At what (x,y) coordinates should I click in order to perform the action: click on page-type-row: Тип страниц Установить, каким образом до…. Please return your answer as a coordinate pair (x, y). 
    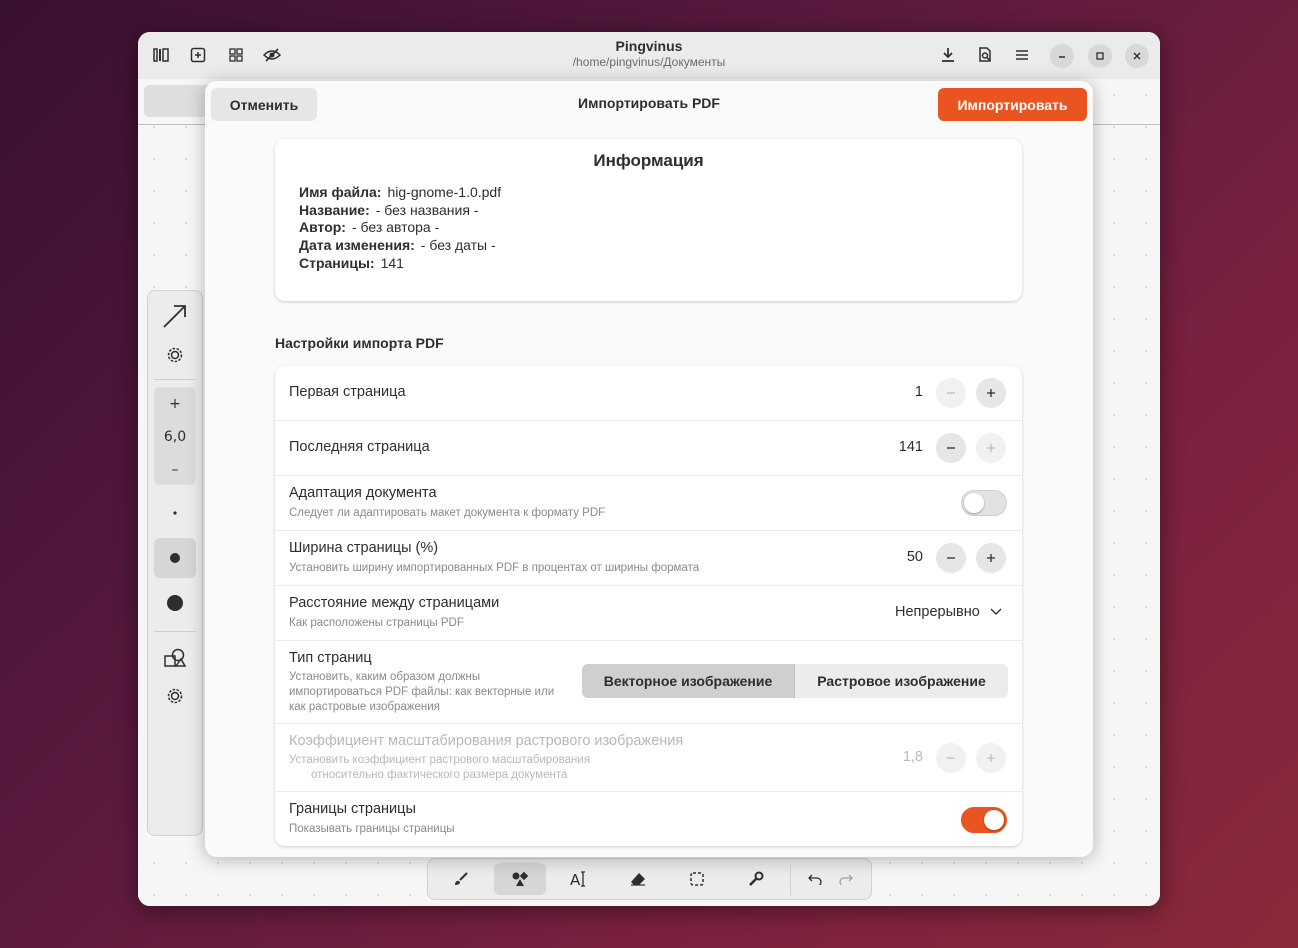
    Looking at the image, I should click on (648, 682).